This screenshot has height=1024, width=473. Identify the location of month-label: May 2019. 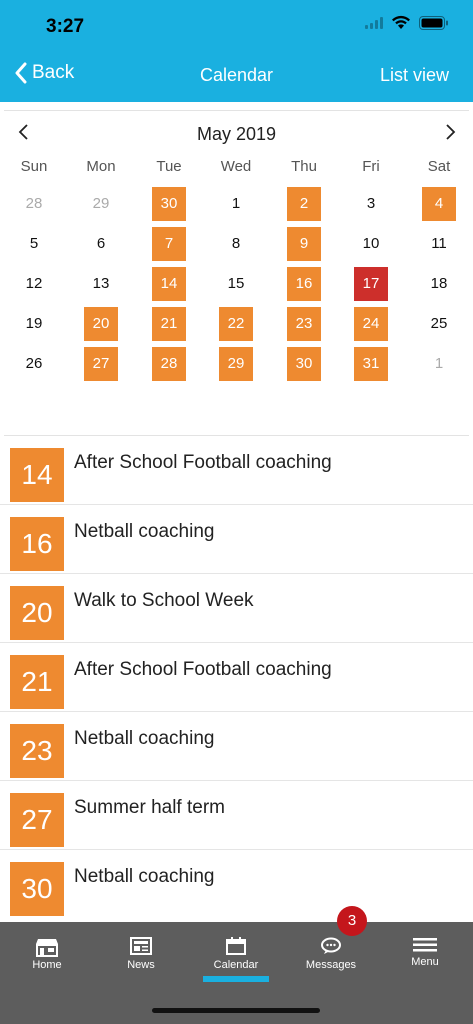
(236, 134).